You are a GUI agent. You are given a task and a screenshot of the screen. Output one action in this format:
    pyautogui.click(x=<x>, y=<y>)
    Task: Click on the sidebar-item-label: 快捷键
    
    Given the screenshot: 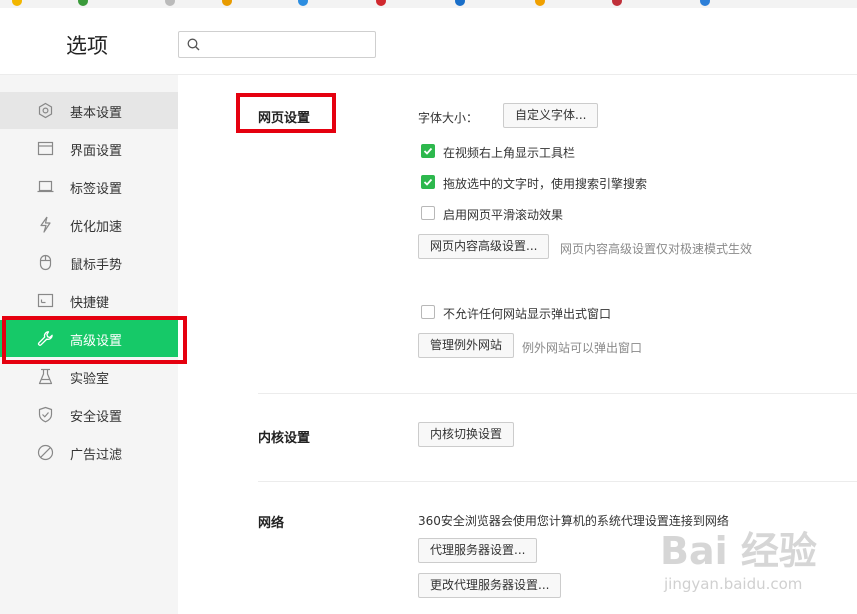 What is the action you would take?
    pyautogui.click(x=90, y=303)
    